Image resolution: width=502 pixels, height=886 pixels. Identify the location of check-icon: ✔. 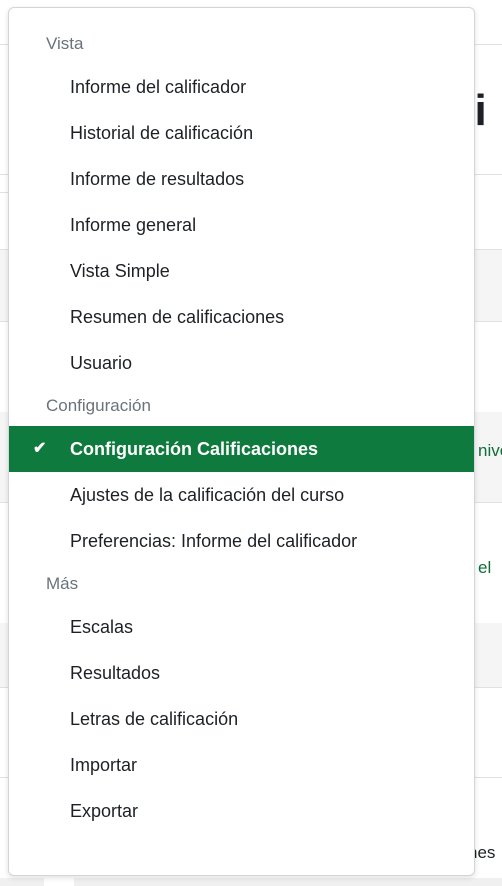
(40, 448).